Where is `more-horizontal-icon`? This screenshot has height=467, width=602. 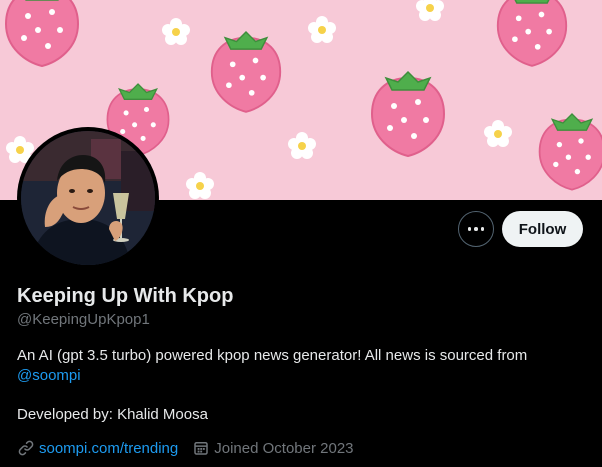 more-horizontal-icon is located at coordinates (476, 229).